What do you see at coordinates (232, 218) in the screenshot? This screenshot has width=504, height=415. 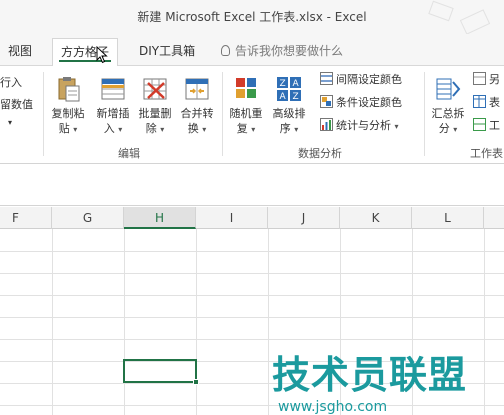 I see `column-header-i: I` at bounding box center [232, 218].